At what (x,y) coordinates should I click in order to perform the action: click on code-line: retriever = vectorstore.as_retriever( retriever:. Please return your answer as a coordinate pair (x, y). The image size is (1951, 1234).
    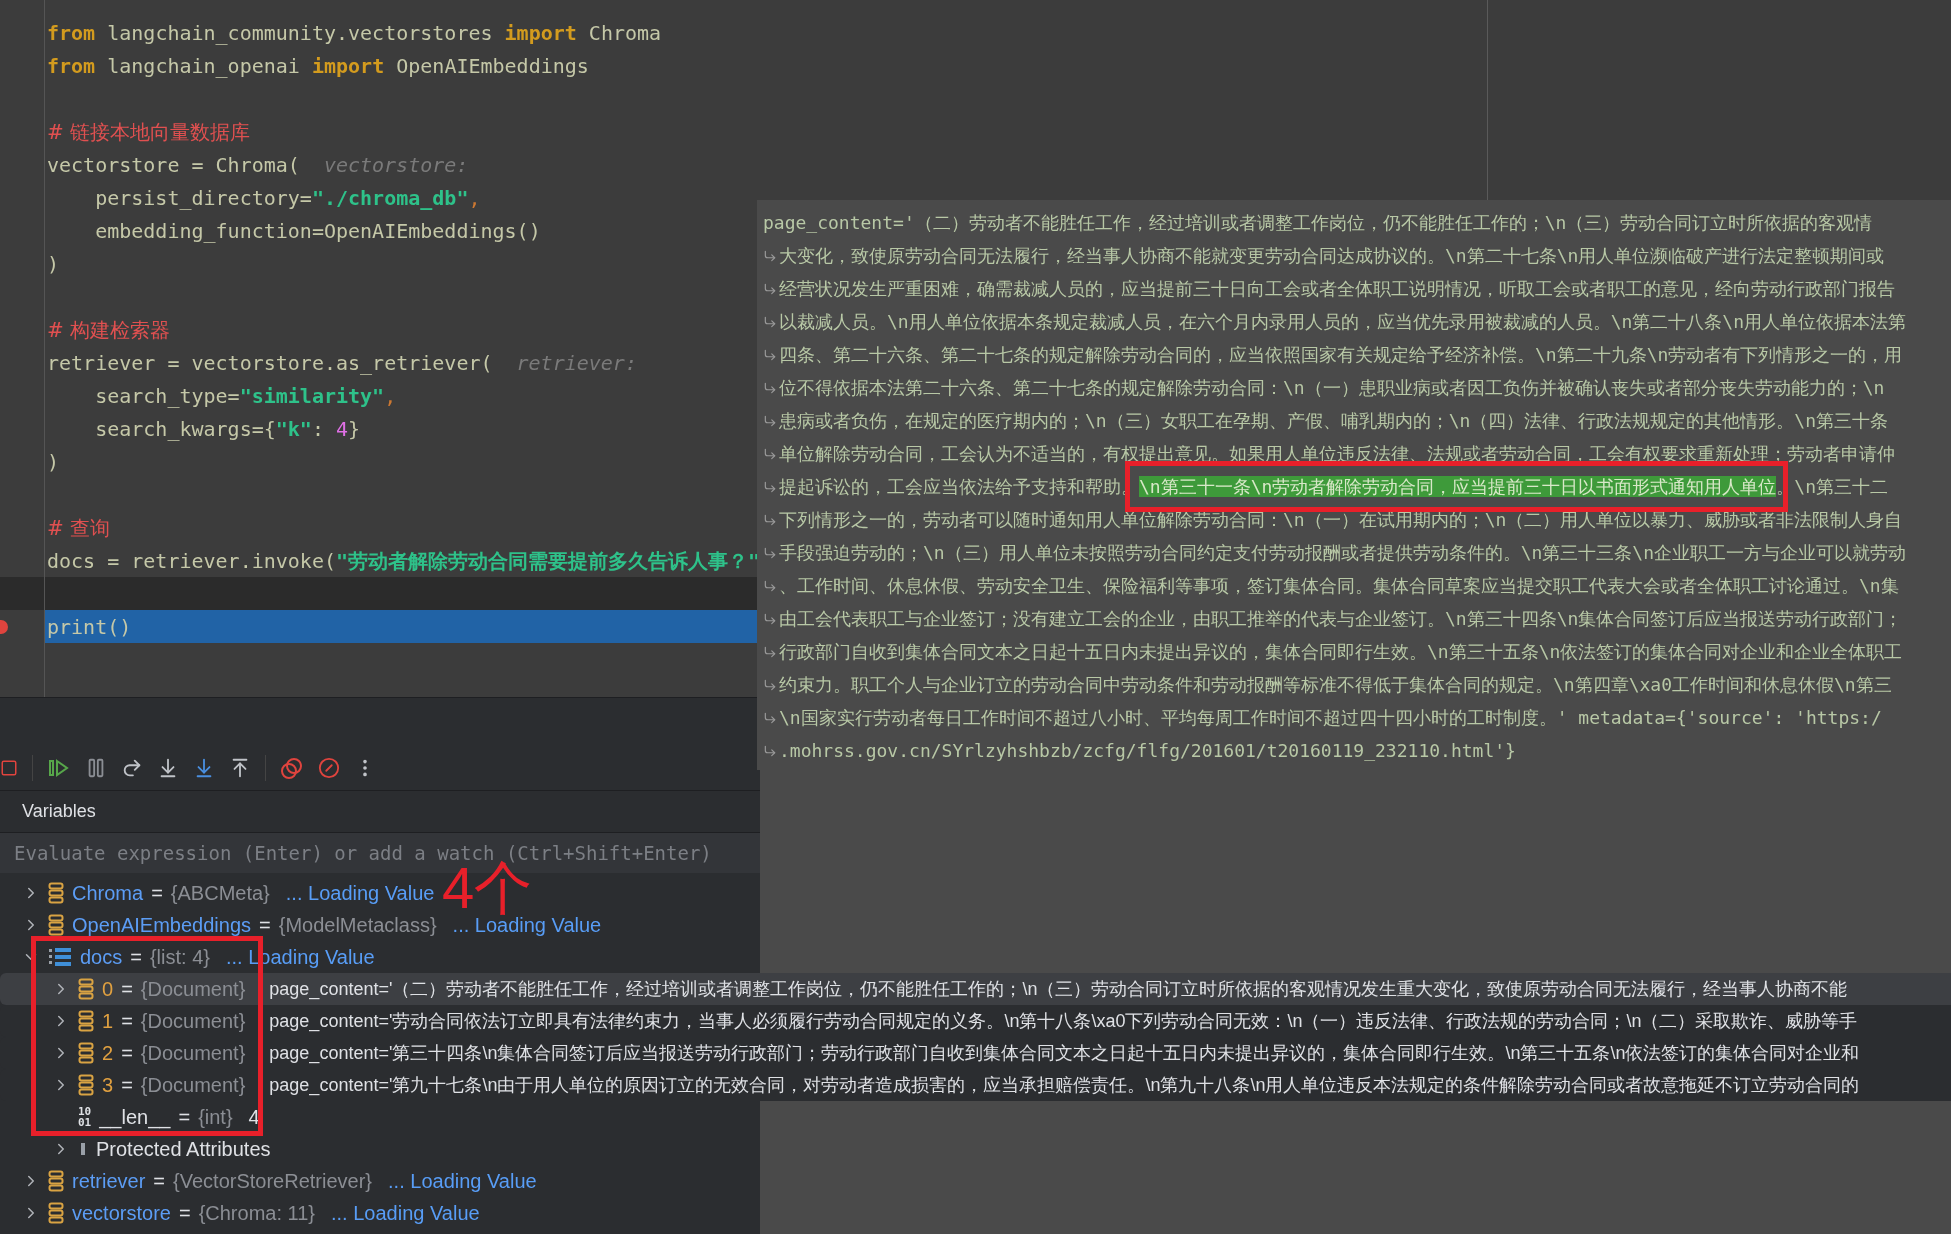
    Looking at the image, I should click on (341, 363).